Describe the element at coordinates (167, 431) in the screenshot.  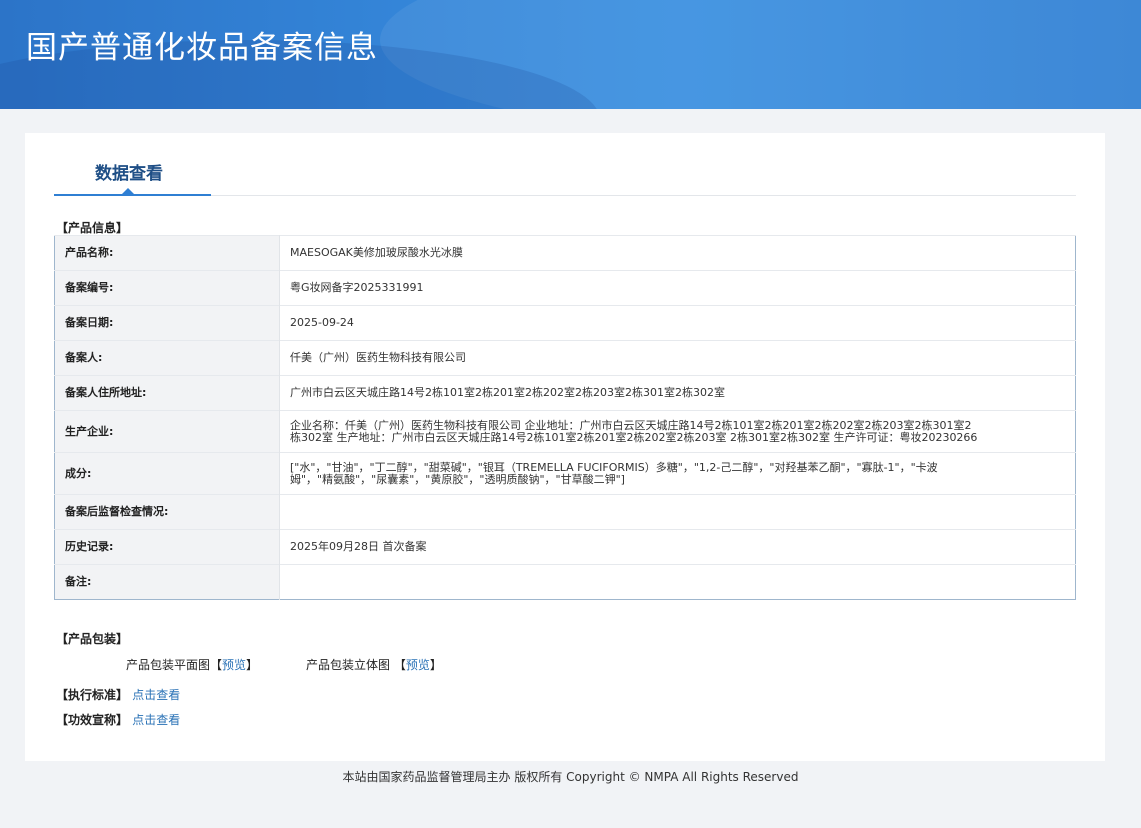
I see `row-label: 生产企业:` at that location.